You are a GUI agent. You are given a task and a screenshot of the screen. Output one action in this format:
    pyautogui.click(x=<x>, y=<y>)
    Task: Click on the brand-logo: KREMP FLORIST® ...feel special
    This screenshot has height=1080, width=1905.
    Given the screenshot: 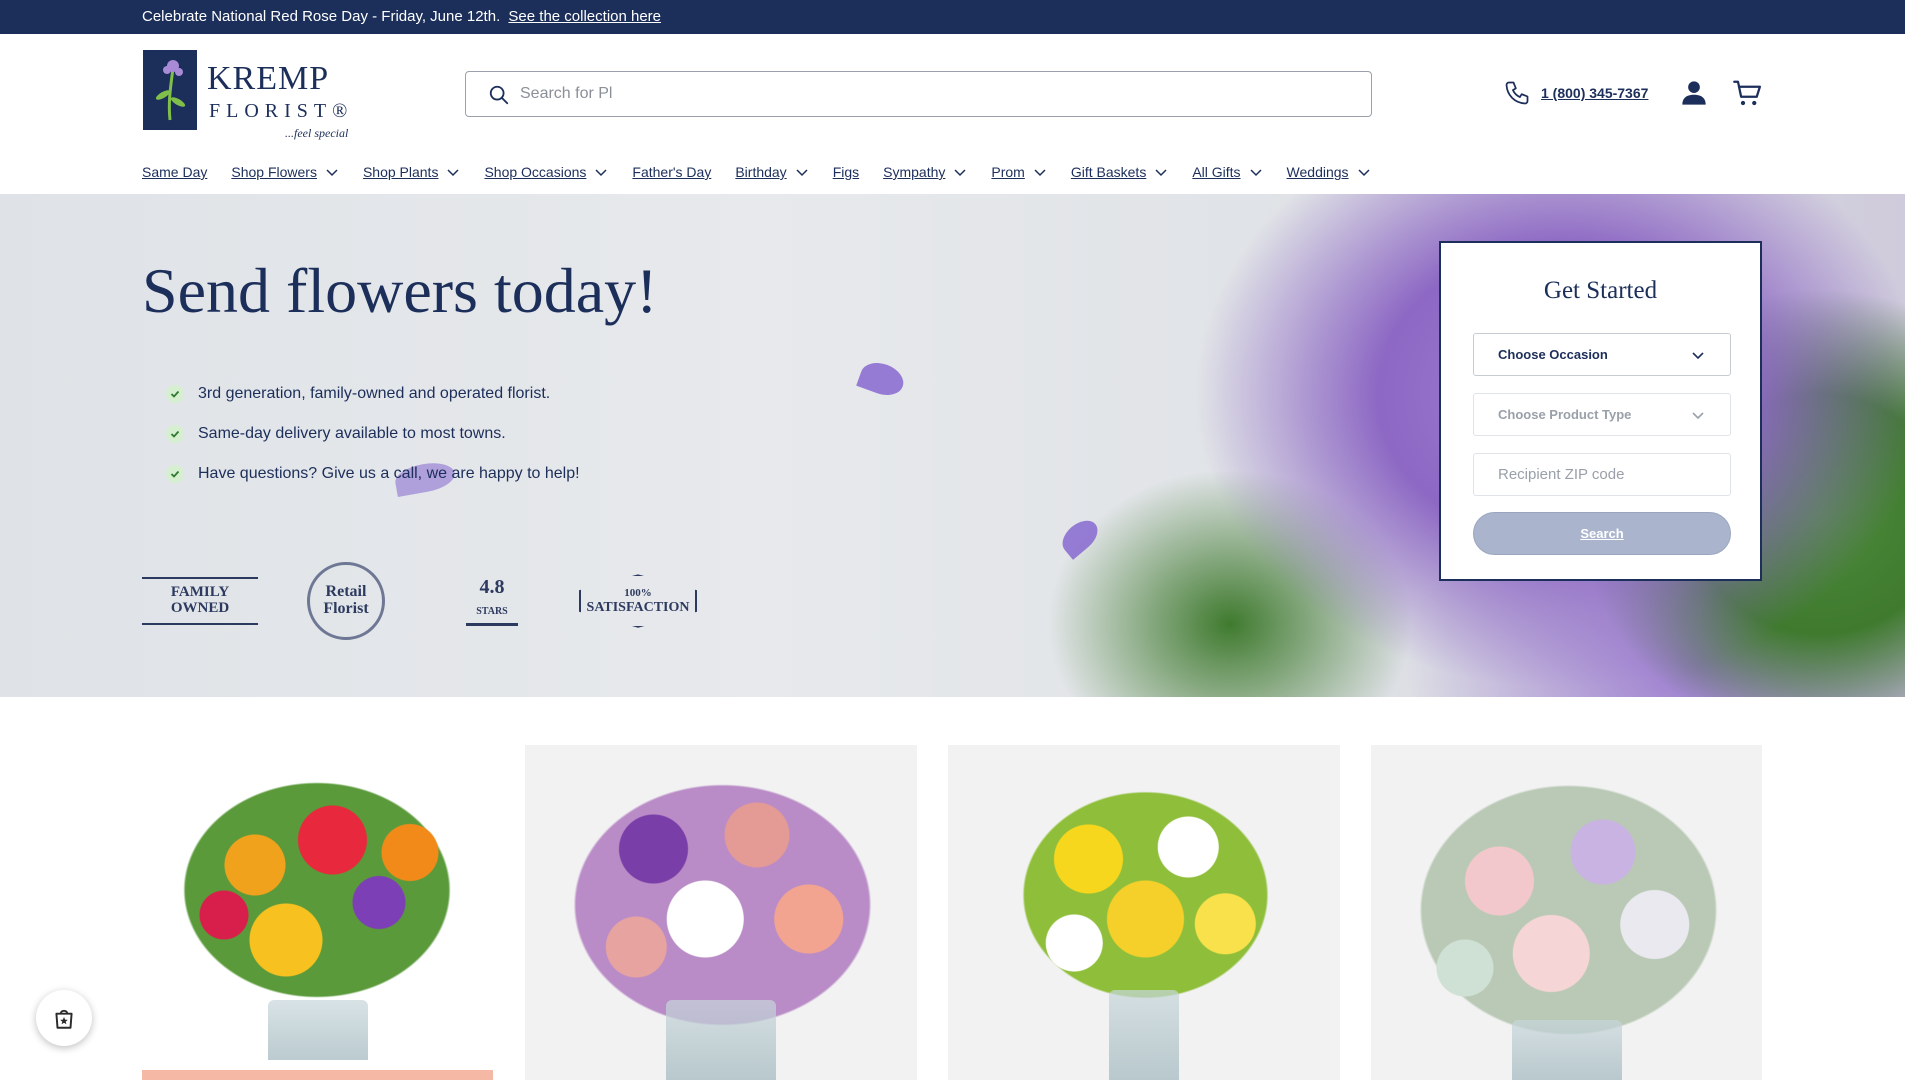 What is the action you would take?
    pyautogui.click(x=248, y=96)
    